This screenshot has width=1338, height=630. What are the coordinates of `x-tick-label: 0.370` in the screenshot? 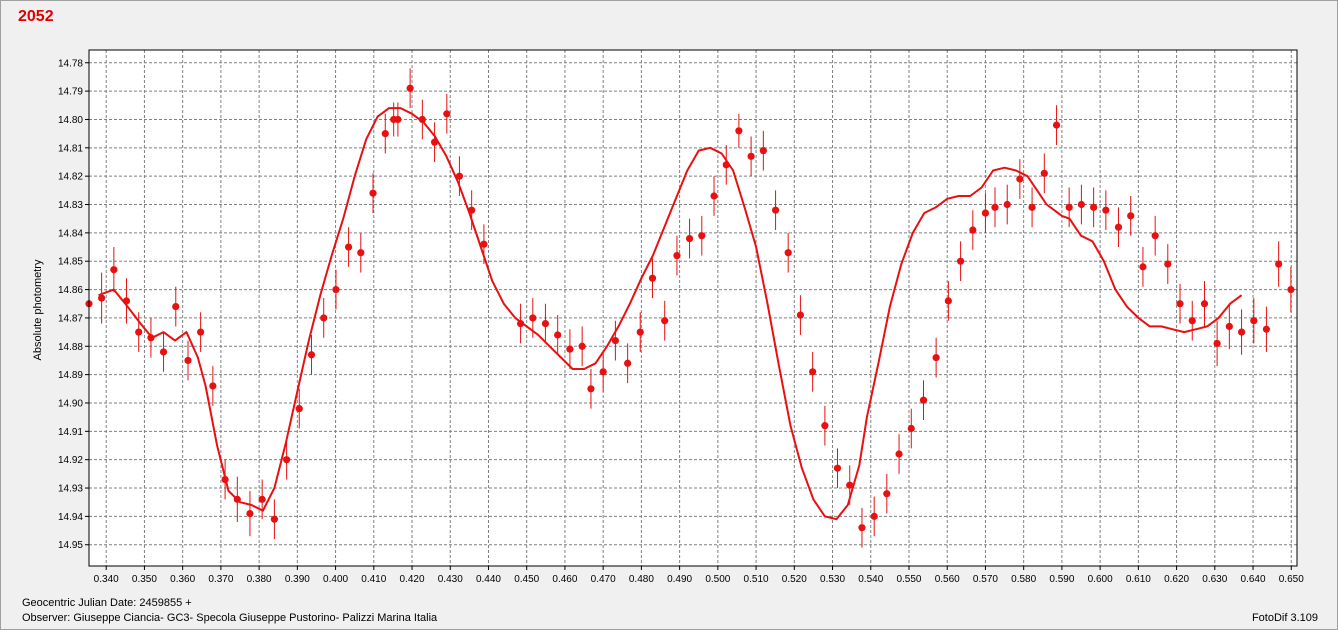 It's located at (220, 579).